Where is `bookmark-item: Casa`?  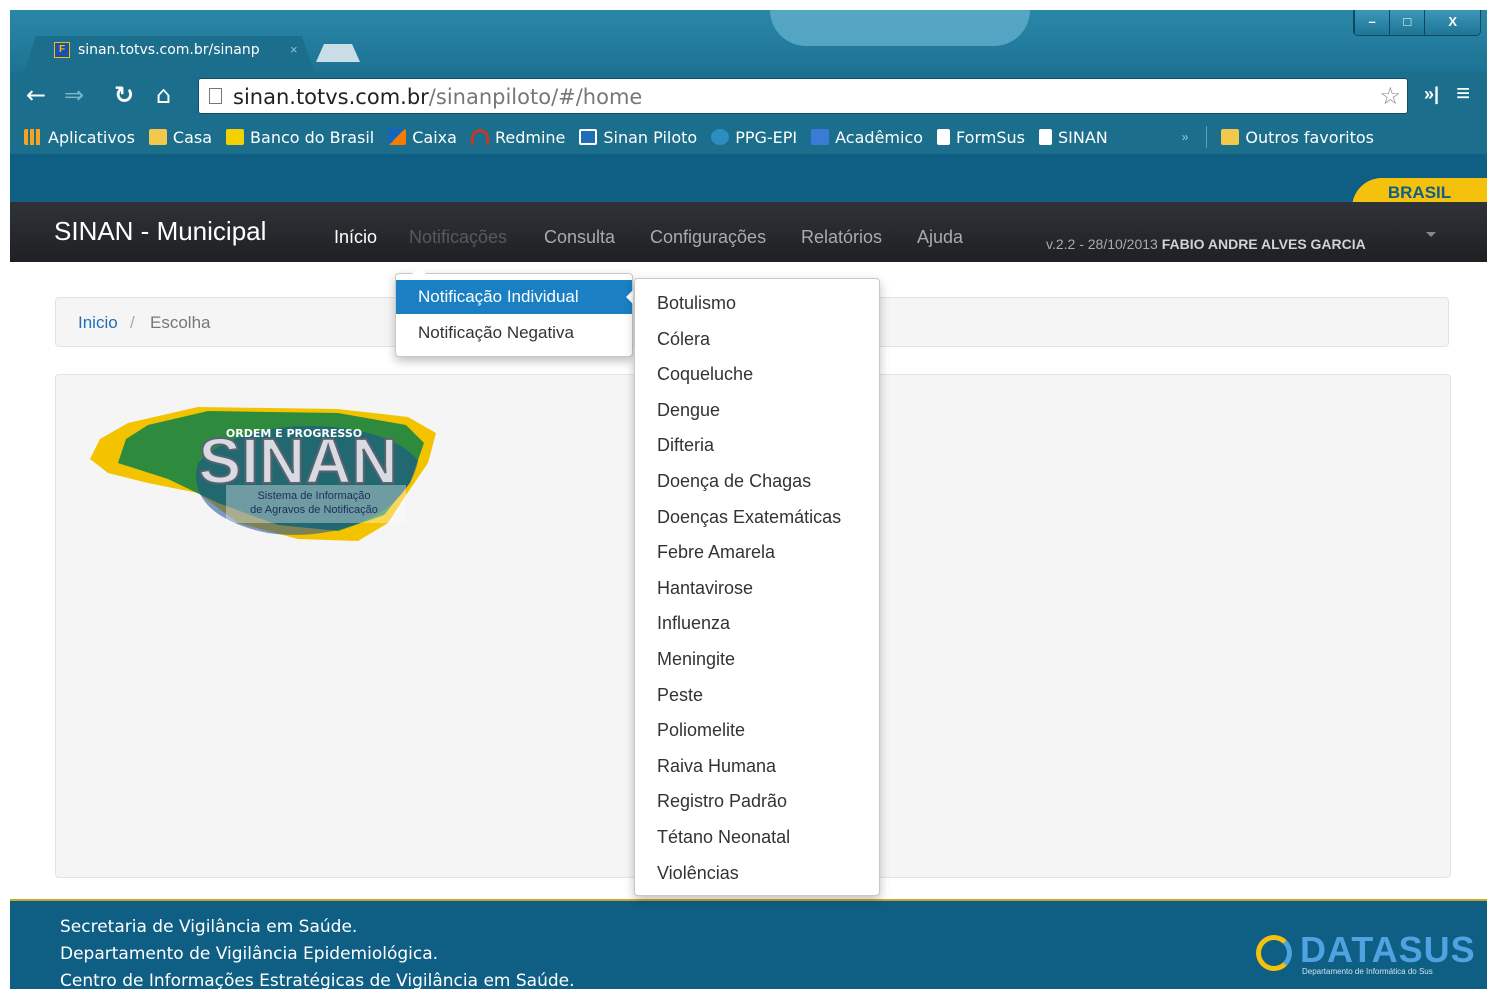 bookmark-item: Casa is located at coordinates (180, 137).